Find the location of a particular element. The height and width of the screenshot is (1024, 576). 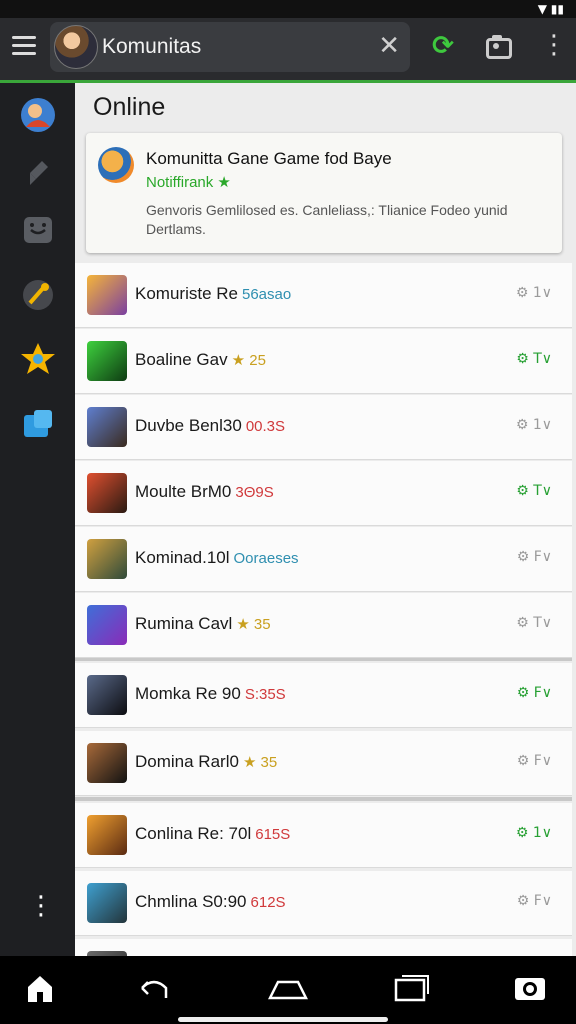

chat-icon is located at coordinates (38, 231).